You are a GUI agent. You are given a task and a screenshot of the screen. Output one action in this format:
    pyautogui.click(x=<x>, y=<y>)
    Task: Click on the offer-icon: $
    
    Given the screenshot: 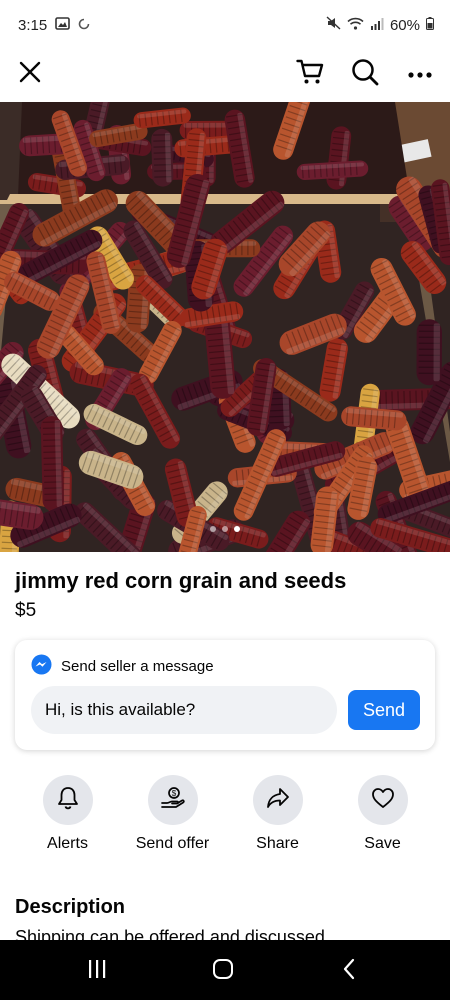 What is the action you would take?
    pyautogui.click(x=173, y=800)
    